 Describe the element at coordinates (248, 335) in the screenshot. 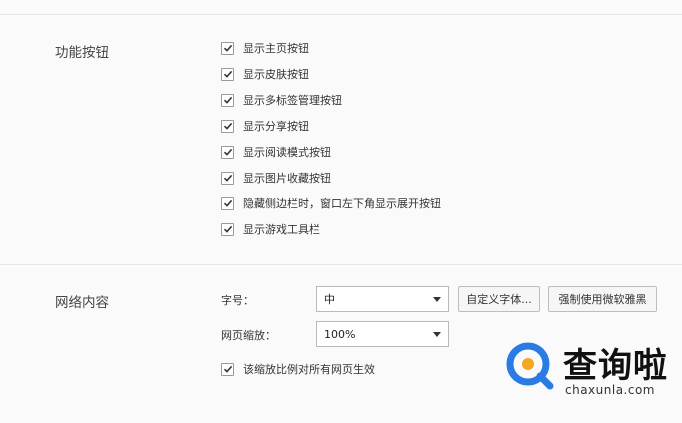

I see `zoom-label: 网页缩放：` at that location.